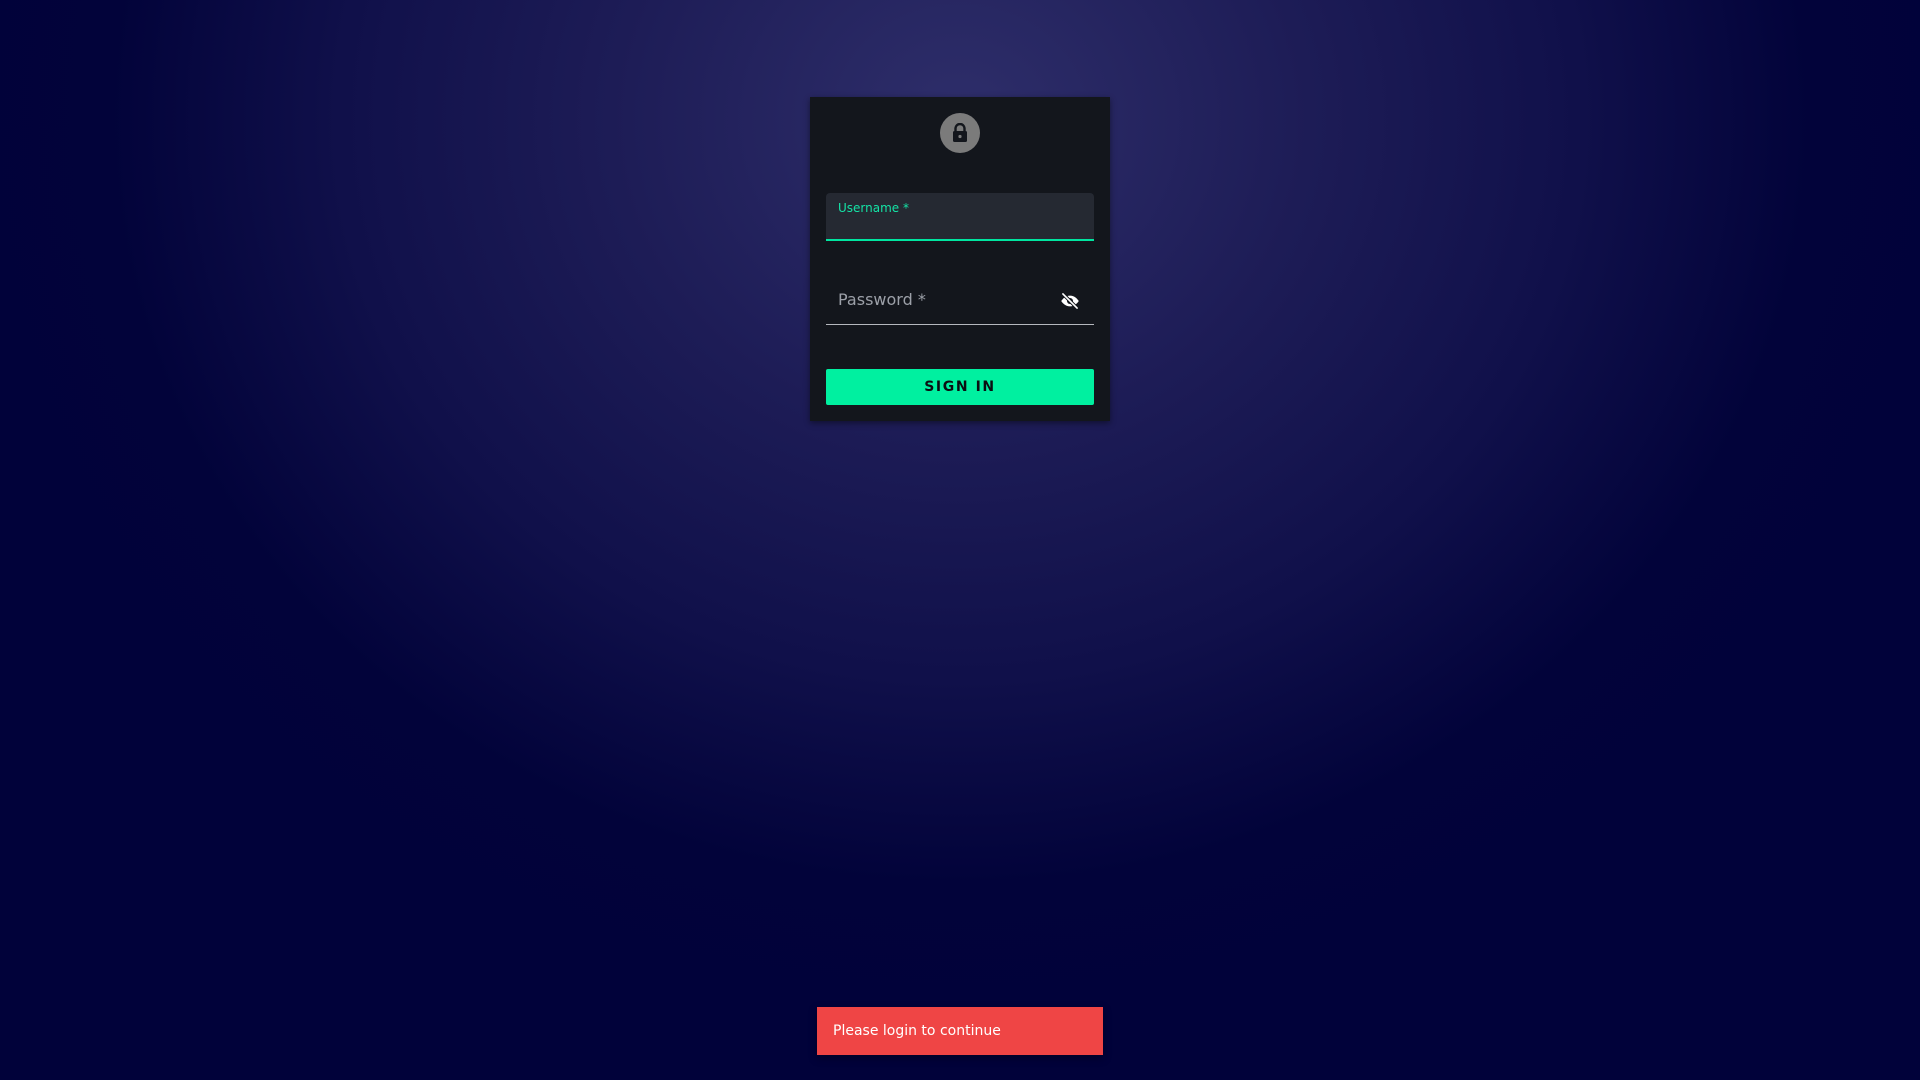  I want to click on password-input, so click(938, 301).